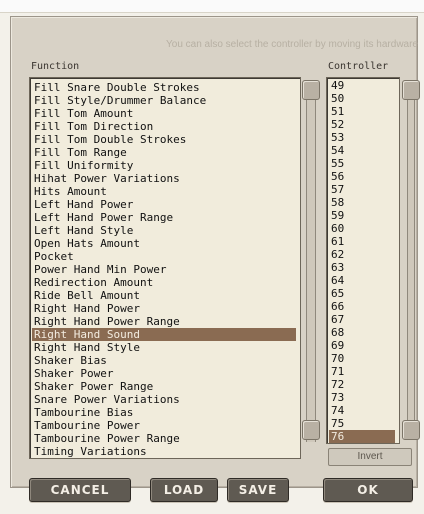 Image resolution: width=424 pixels, height=514 pixels. I want to click on function-list-item: Shaker Bias, so click(164, 360).